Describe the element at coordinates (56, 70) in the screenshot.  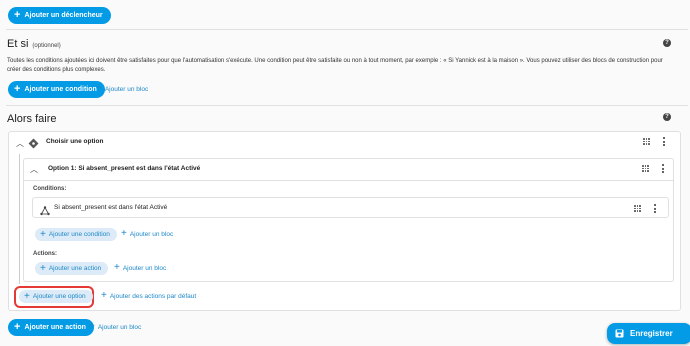
I see `description-line2: créer des conditions plus complexes.` at that location.